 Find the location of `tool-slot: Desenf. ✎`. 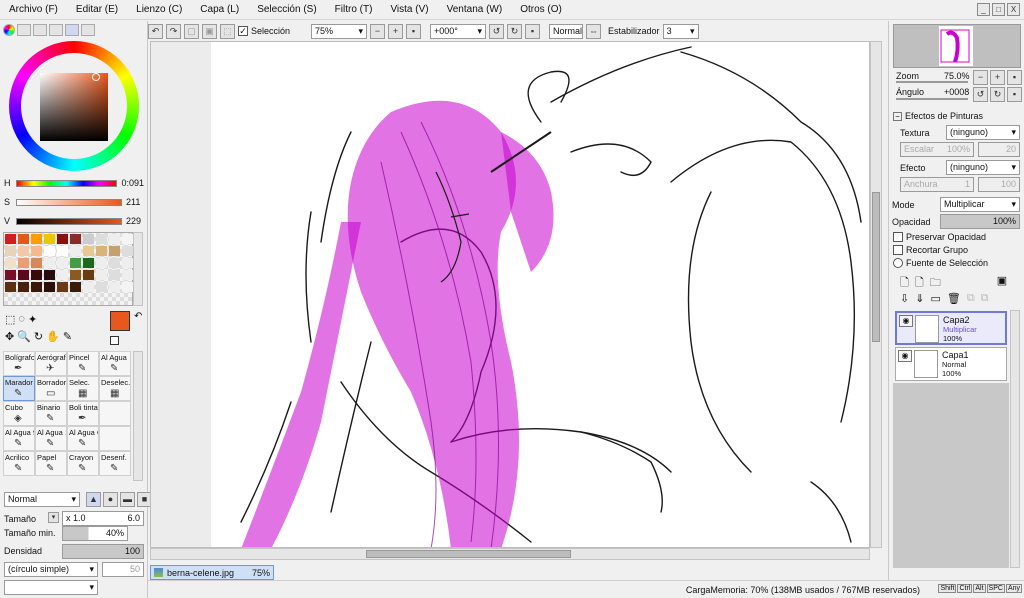

tool-slot: Desenf. ✎ is located at coordinates (115, 463).